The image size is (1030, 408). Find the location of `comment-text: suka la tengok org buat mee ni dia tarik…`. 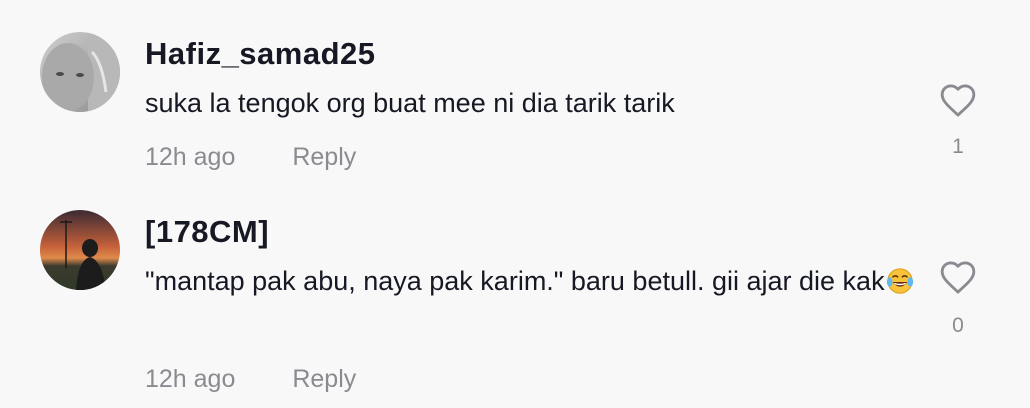

comment-text: suka la tengok org buat mee ni dia tarik… is located at coordinates (410, 103).